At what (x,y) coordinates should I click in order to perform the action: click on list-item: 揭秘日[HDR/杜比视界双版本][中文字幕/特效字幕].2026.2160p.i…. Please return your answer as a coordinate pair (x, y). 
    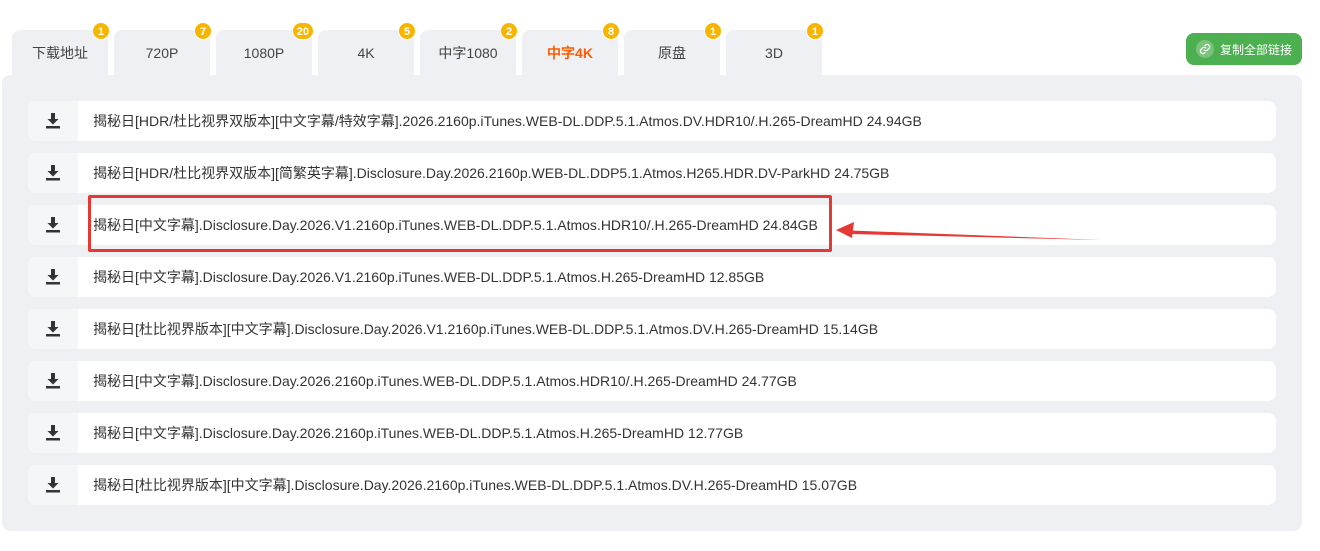
    Looking at the image, I should click on (652, 121).